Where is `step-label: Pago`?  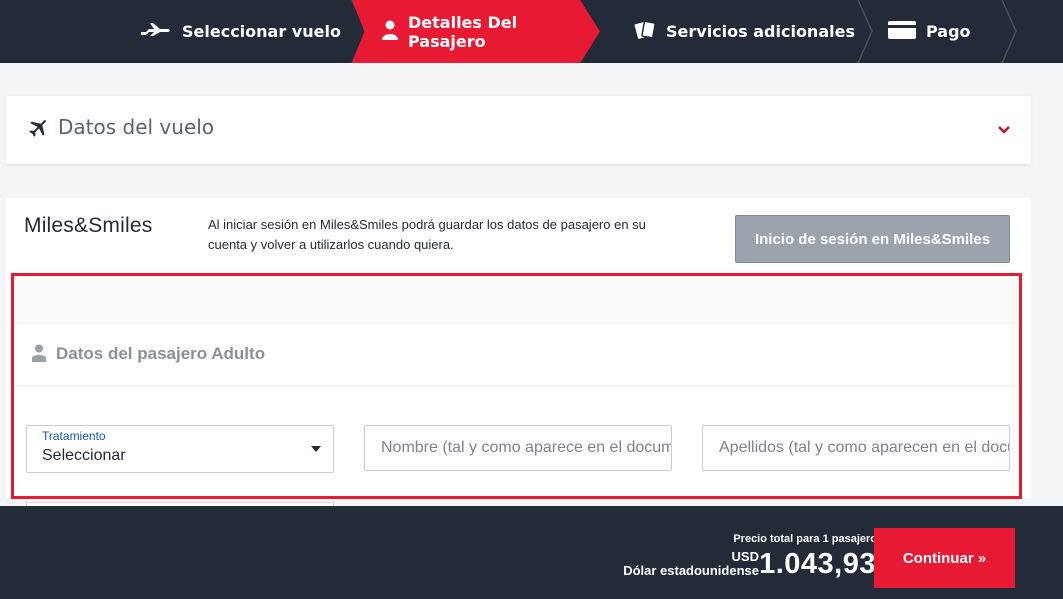
step-label: Pago is located at coordinates (948, 31).